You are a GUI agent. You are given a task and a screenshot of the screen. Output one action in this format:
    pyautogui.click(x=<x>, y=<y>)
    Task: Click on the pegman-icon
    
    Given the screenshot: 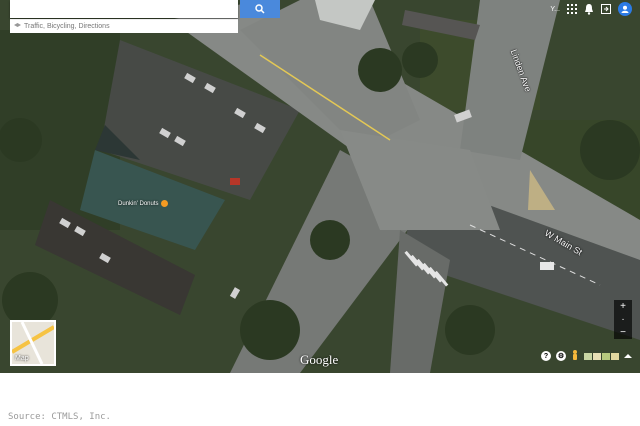 What is the action you would take?
    pyautogui.click(x=575, y=356)
    